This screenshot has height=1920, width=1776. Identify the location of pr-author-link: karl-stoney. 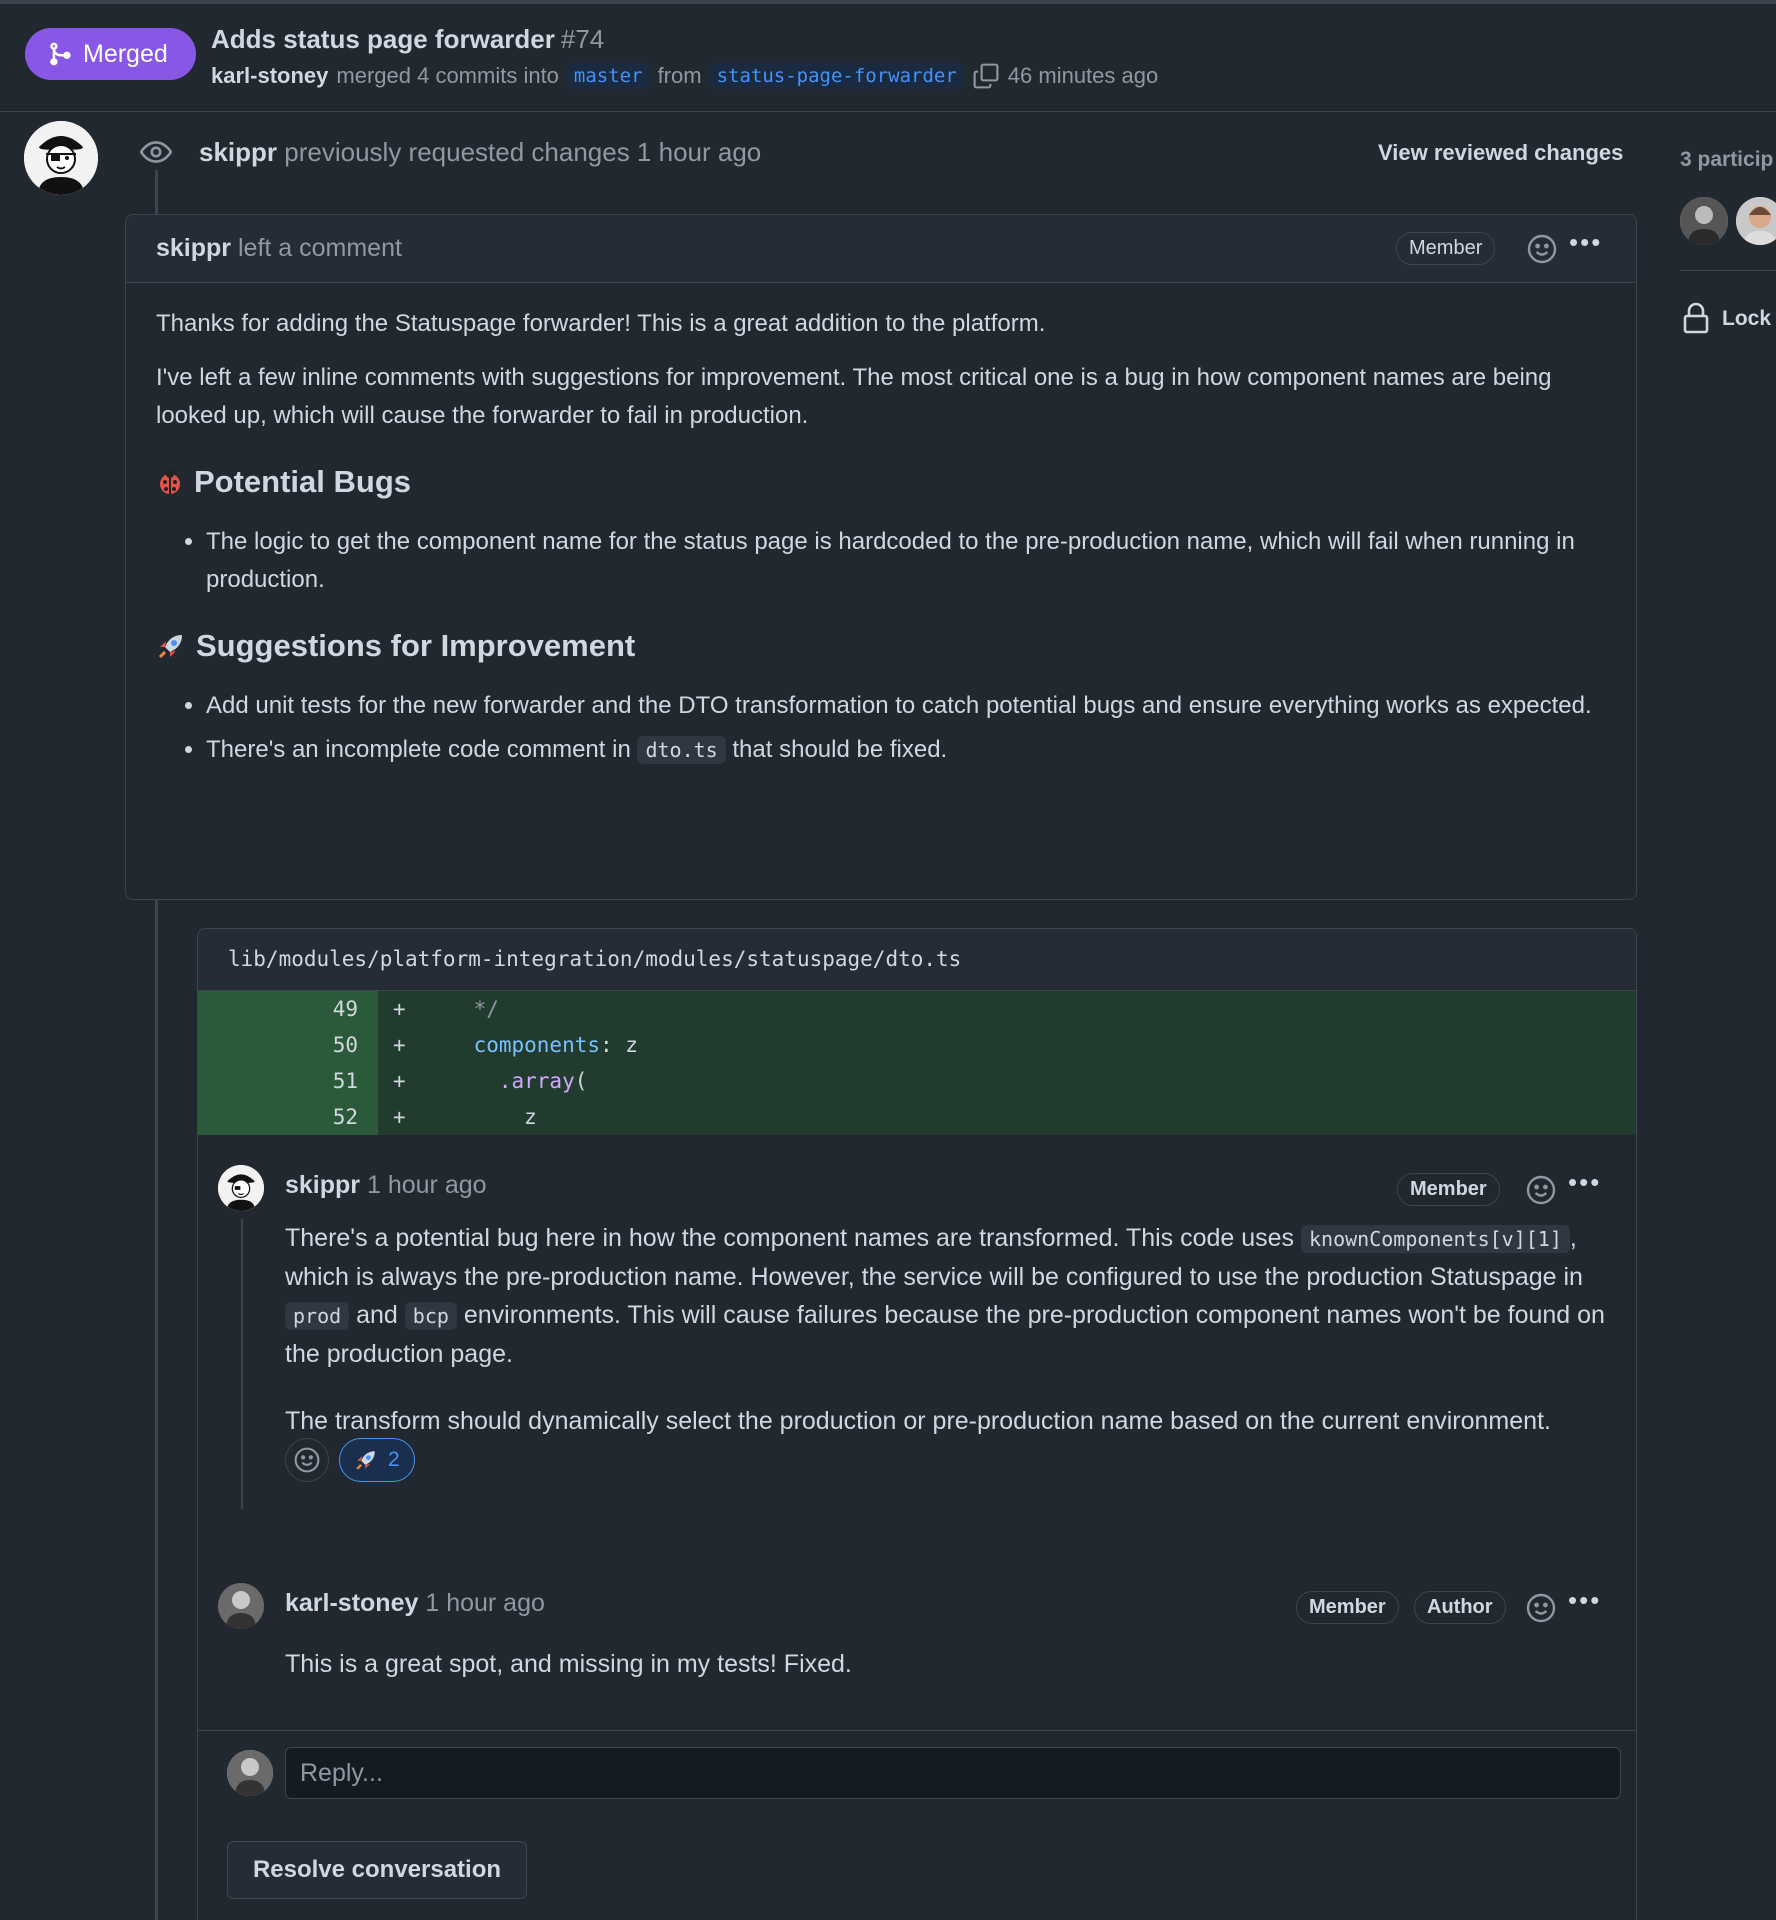
(269, 76).